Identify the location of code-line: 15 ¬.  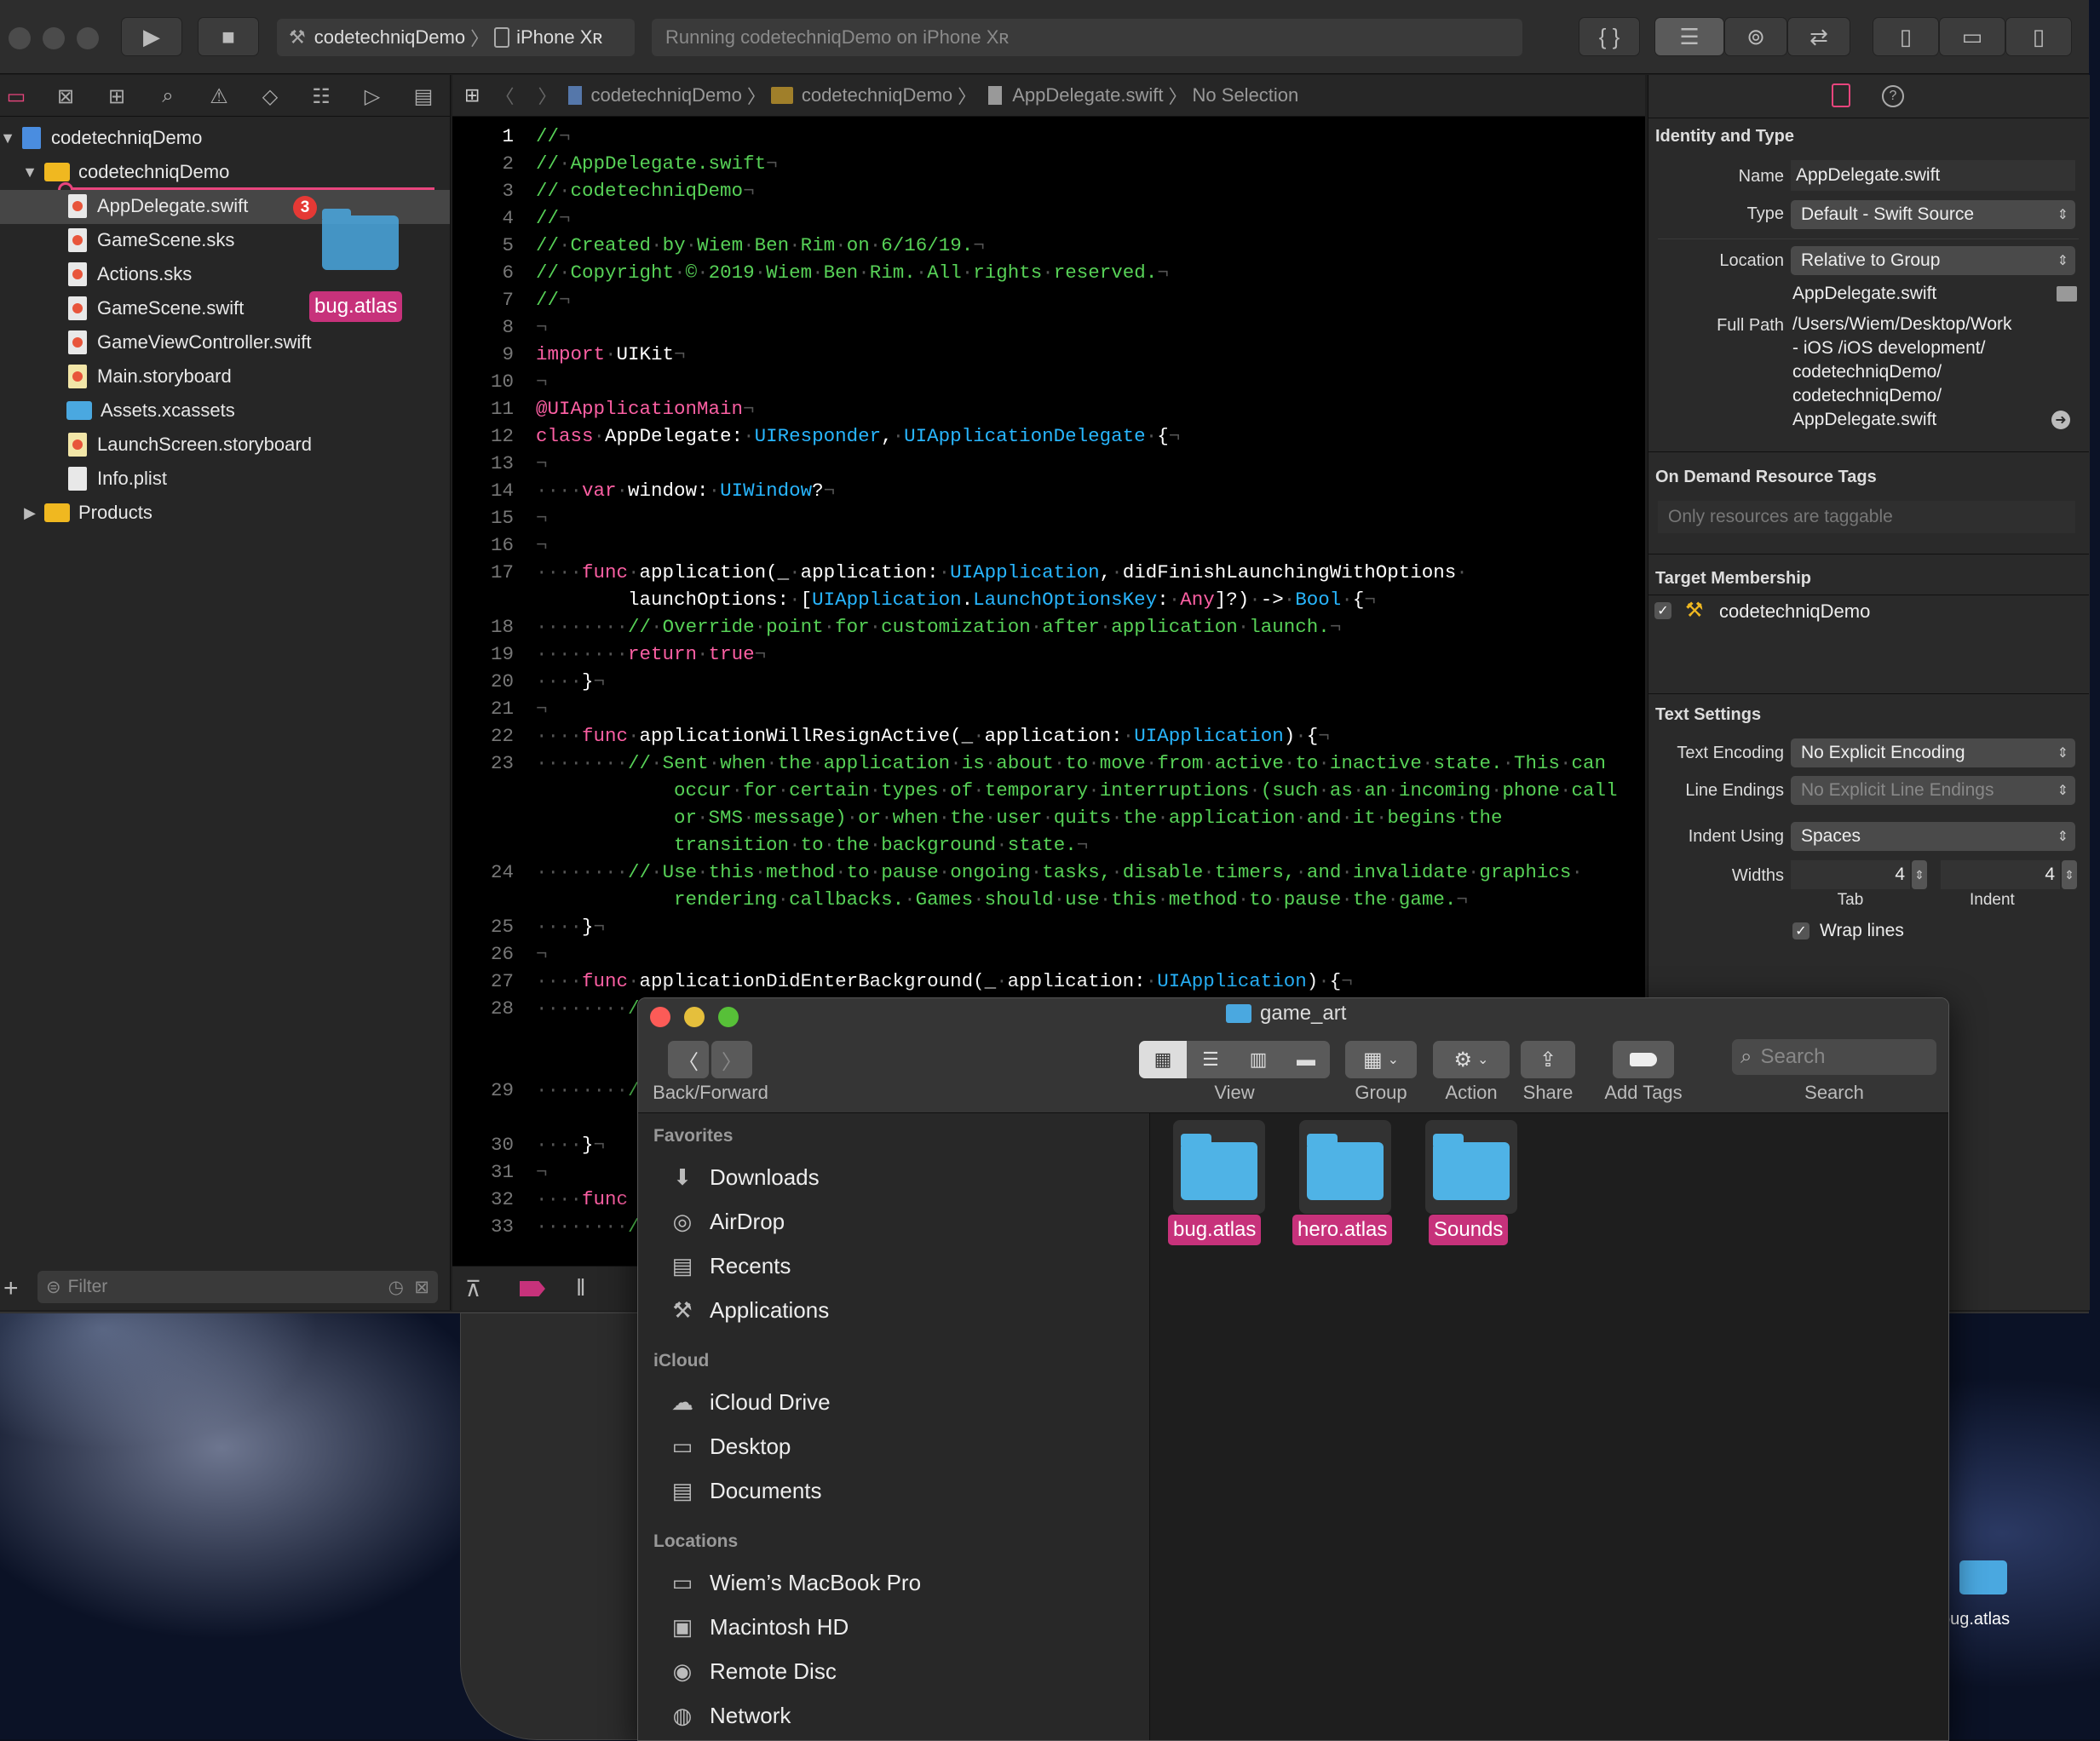
(1040, 517).